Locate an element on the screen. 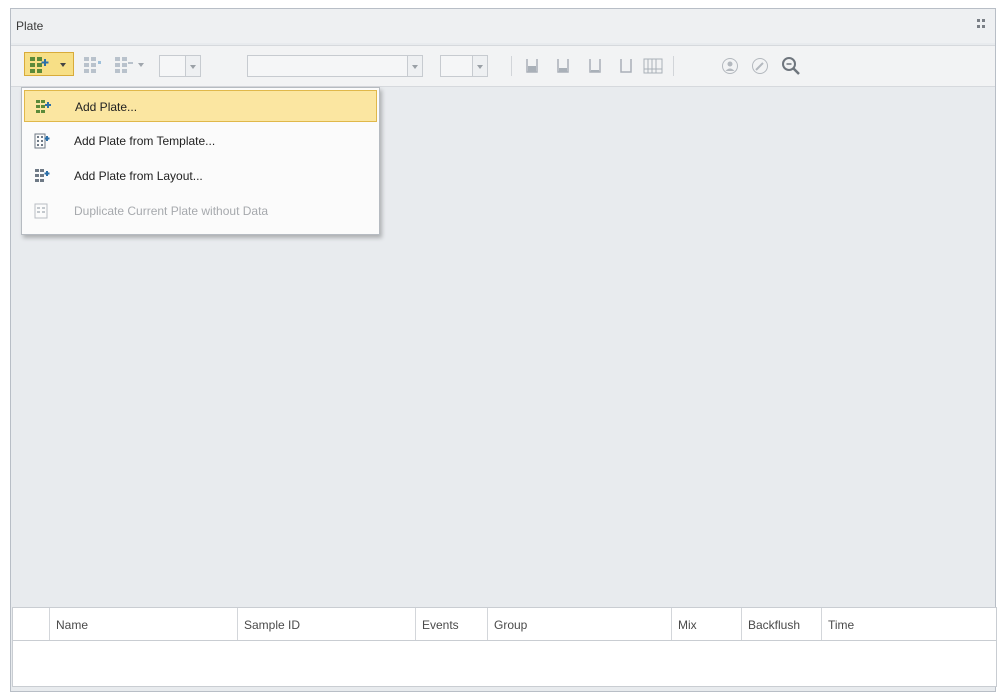  add-plate-dropdown-button is located at coordinates (49, 64).